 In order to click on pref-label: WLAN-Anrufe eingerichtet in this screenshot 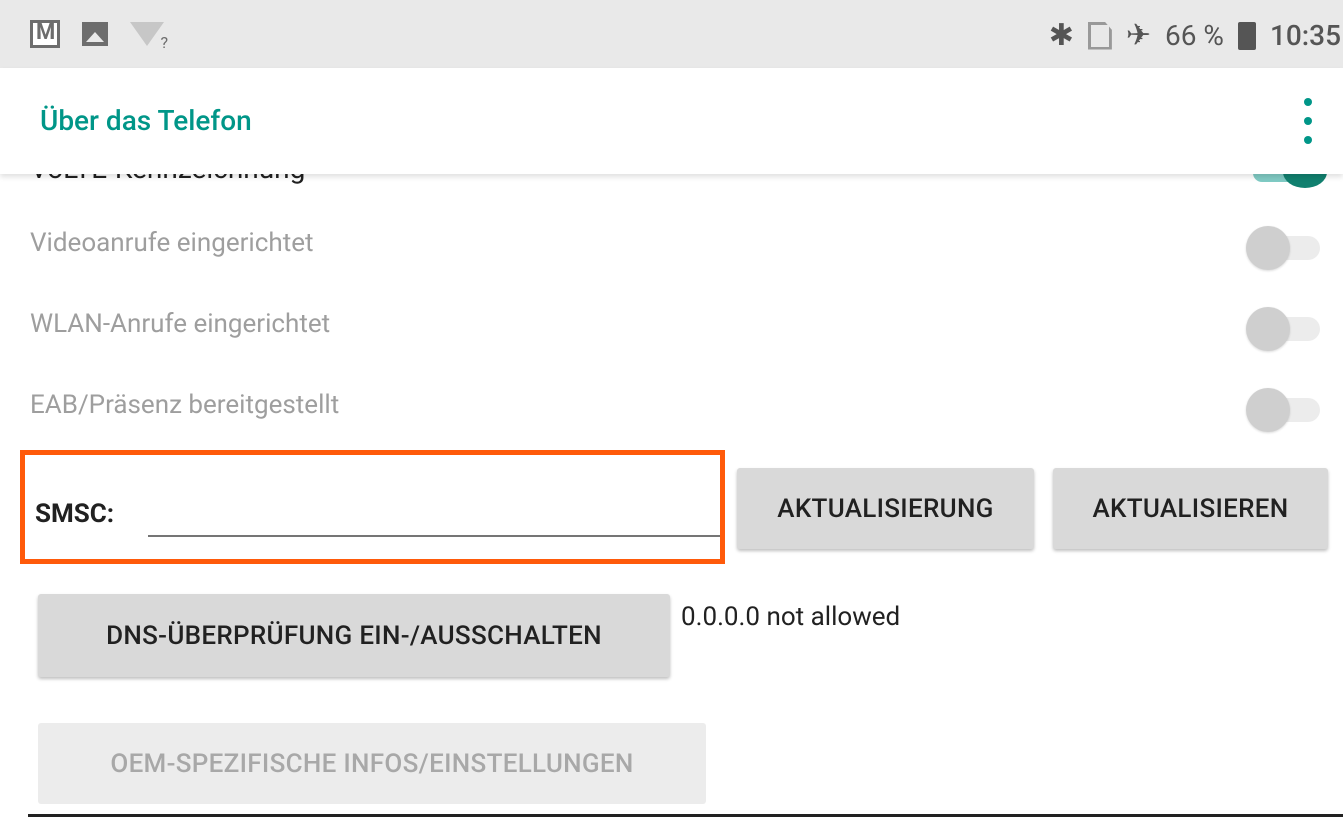, I will do `click(180, 324)`.